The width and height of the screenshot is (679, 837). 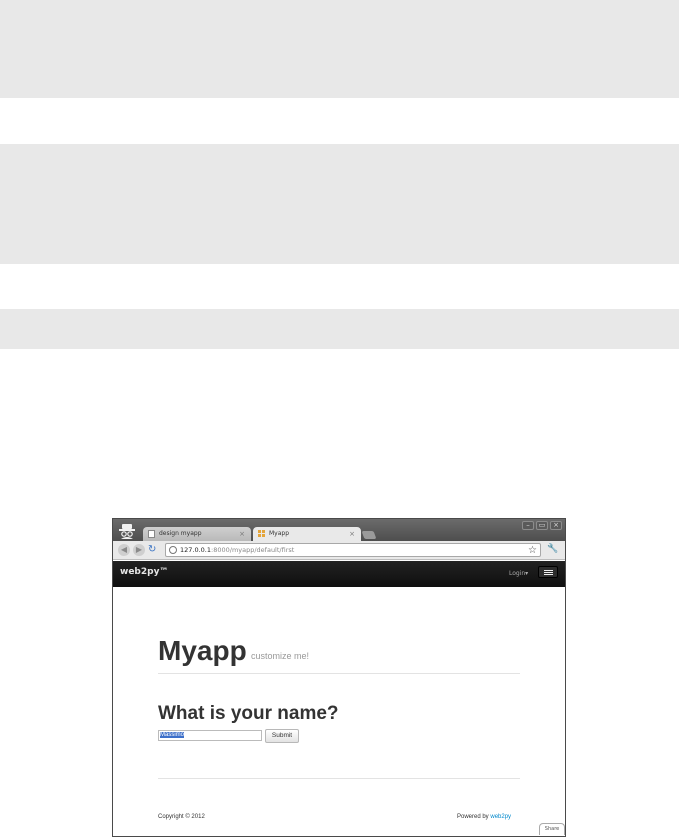 What do you see at coordinates (180, 533) in the screenshot?
I see `tab-label: design myapp` at bounding box center [180, 533].